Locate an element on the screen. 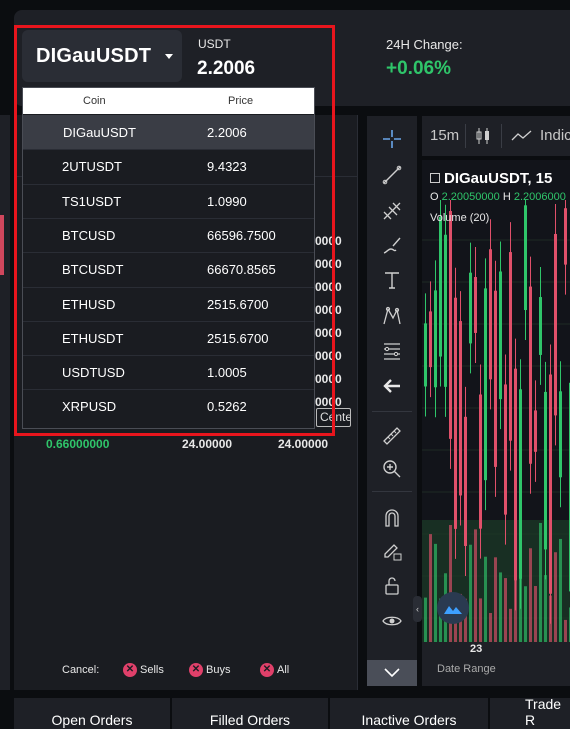 This screenshot has width=570, height=729. dropdown-row-price: 66670.8565 is located at coordinates (241, 270).